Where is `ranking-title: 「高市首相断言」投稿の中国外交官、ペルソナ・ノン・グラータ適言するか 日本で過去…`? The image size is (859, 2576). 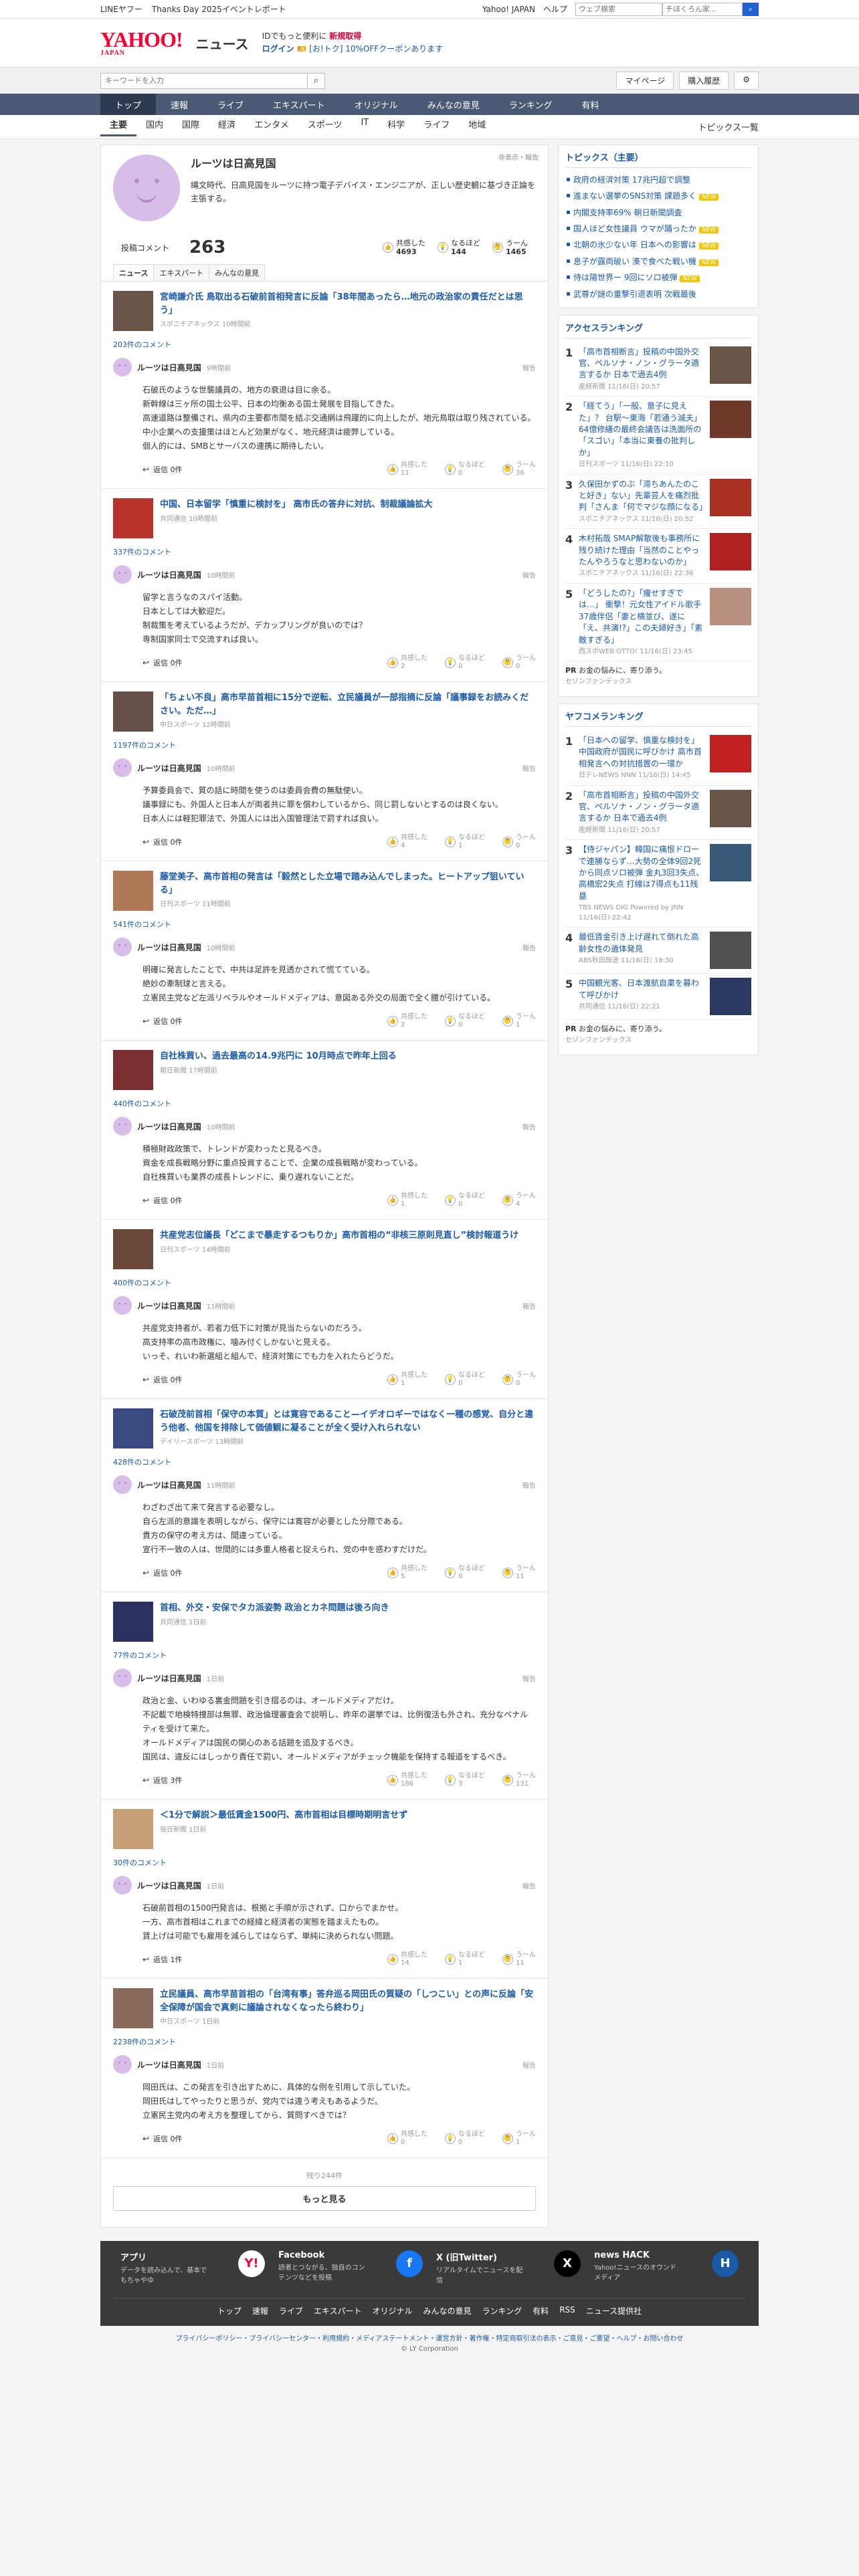 ranking-title: 「高市首相断言」投稿の中国外交官、ペルソナ・ノン・グラータ適言するか 日本で過去… is located at coordinates (642, 363).